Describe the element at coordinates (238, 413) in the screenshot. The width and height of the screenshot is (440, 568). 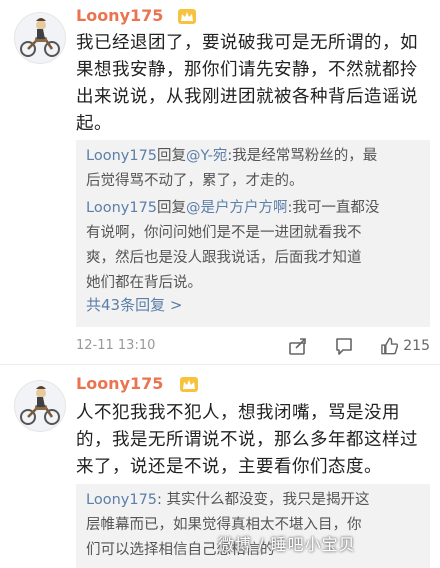
I see `comment-line: 人不犯我我不犯人，想我闭嘴，骂是没用` at that location.